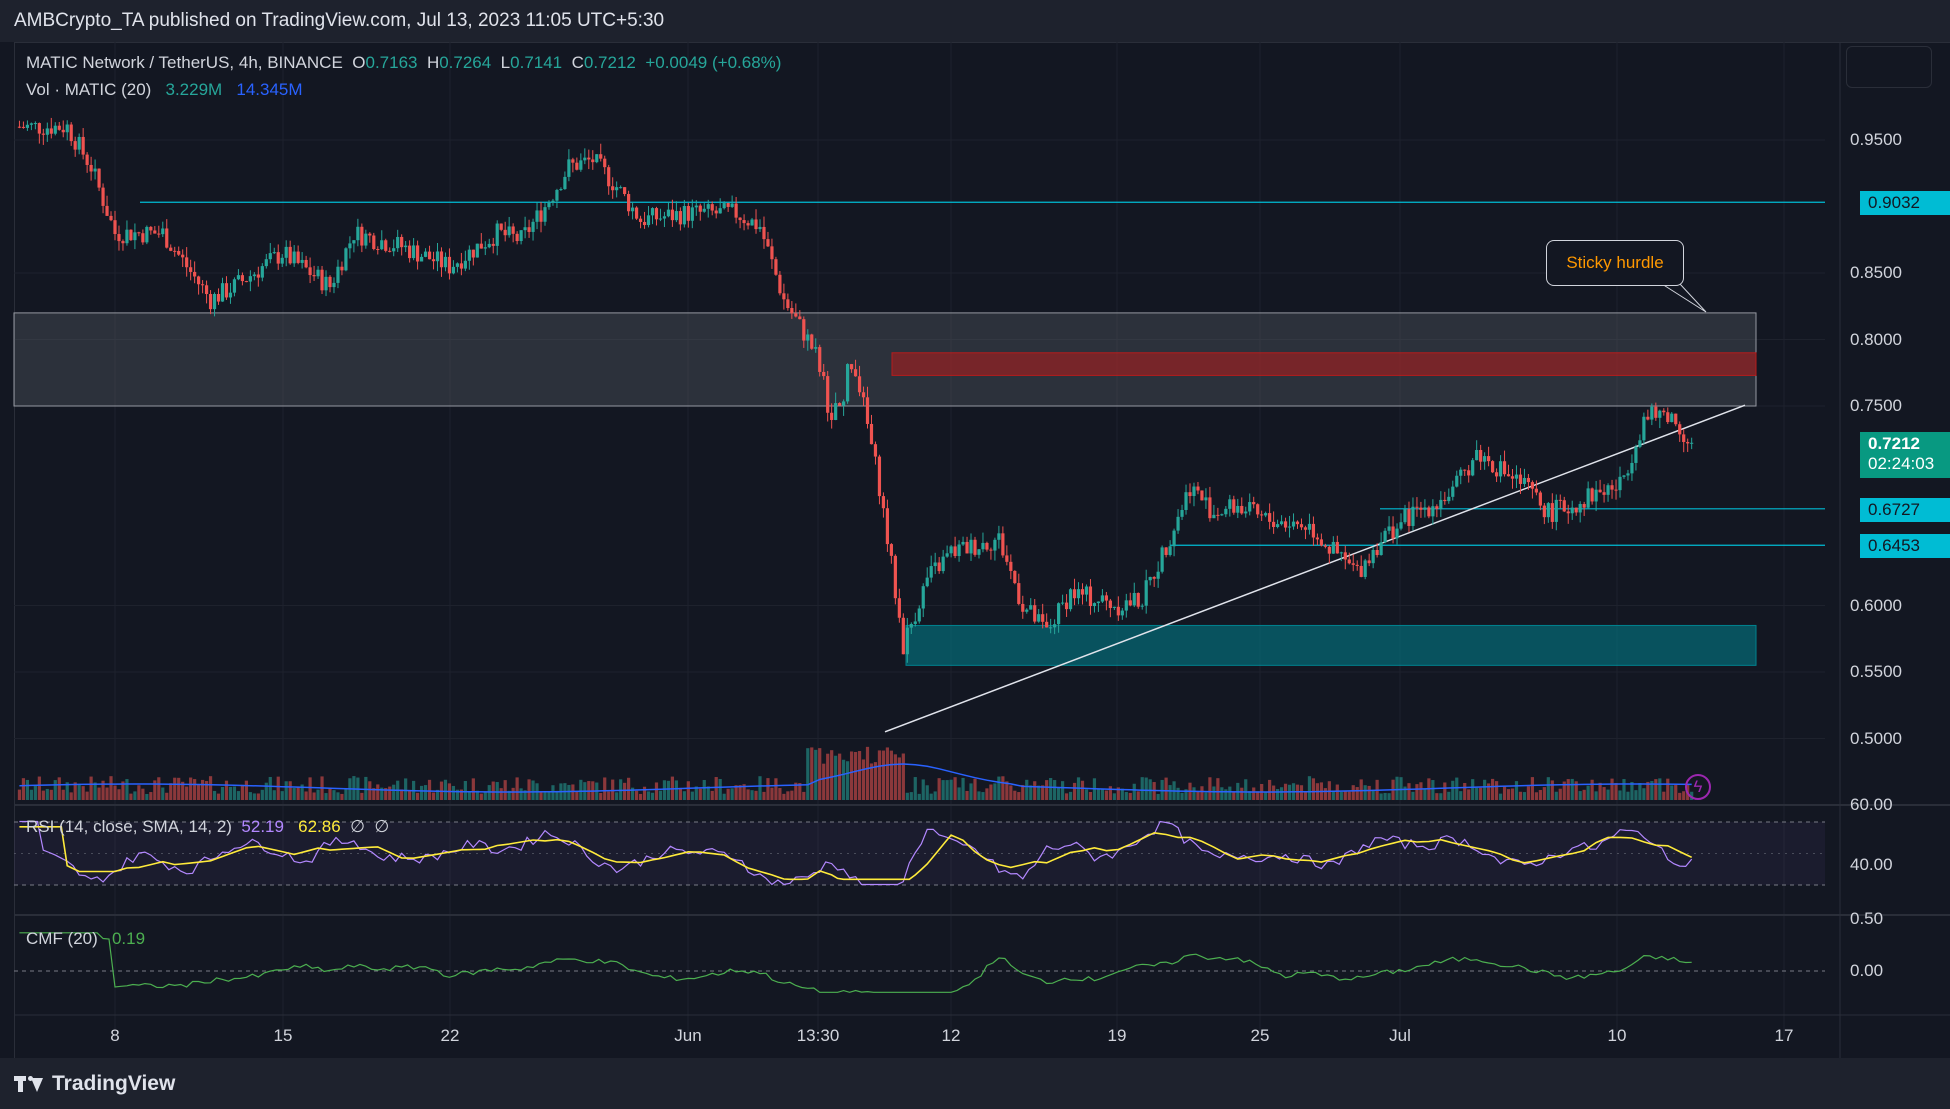  What do you see at coordinates (164, 90) in the screenshot?
I see `volume-legend: Vol · MATIC (20) 3.229M 14.345M` at bounding box center [164, 90].